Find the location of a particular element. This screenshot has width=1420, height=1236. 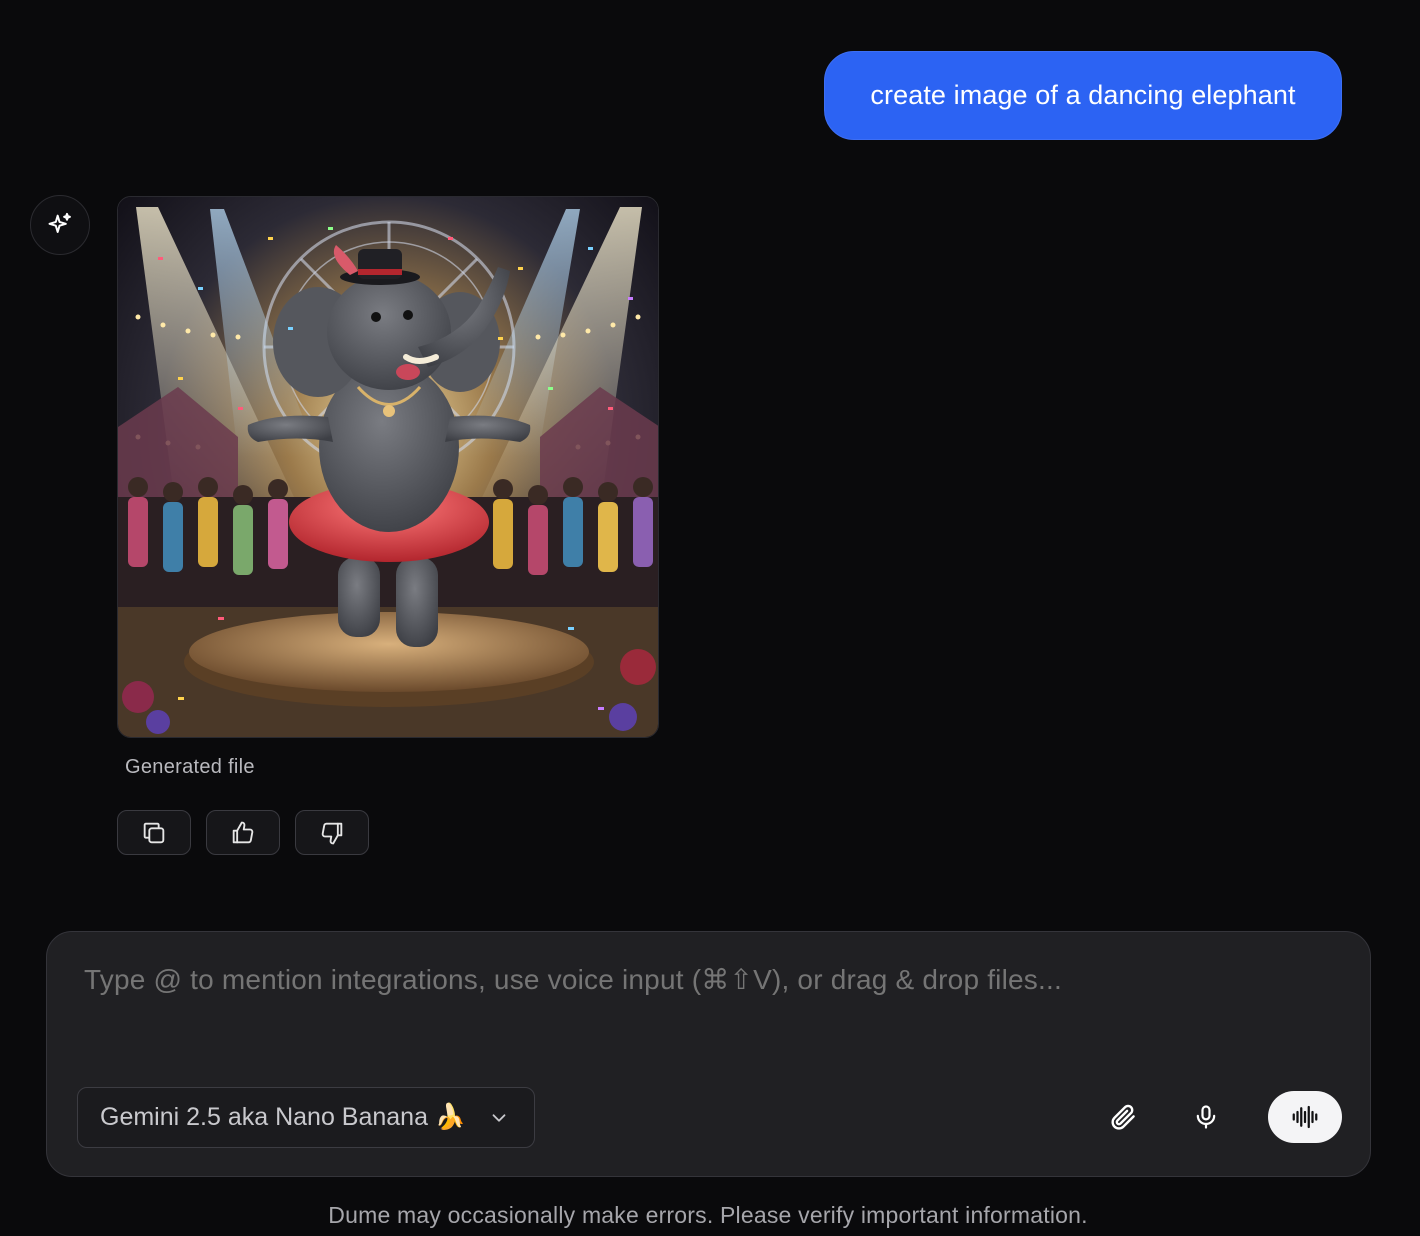

model-selector: Gemini 2.5 aka Nano Banana 🍌 is located at coordinates (306, 1117).